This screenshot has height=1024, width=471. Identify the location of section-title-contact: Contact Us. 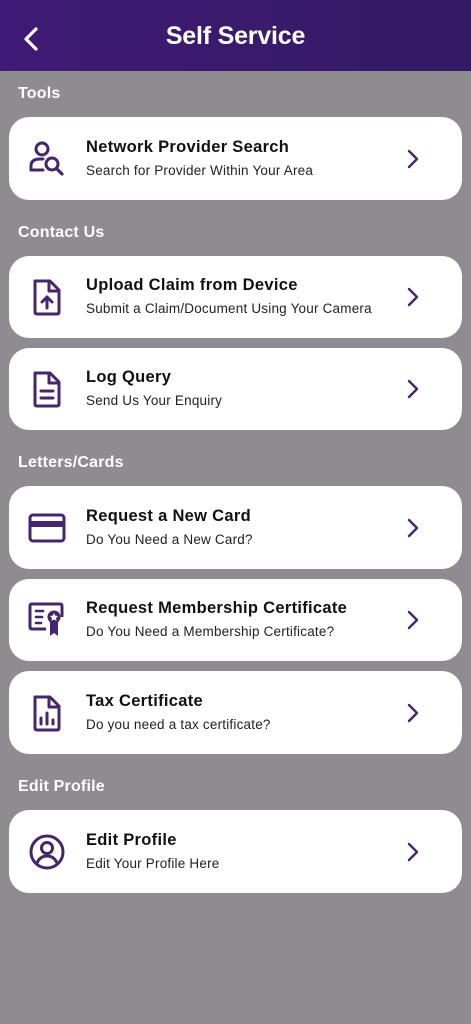
(61, 232).